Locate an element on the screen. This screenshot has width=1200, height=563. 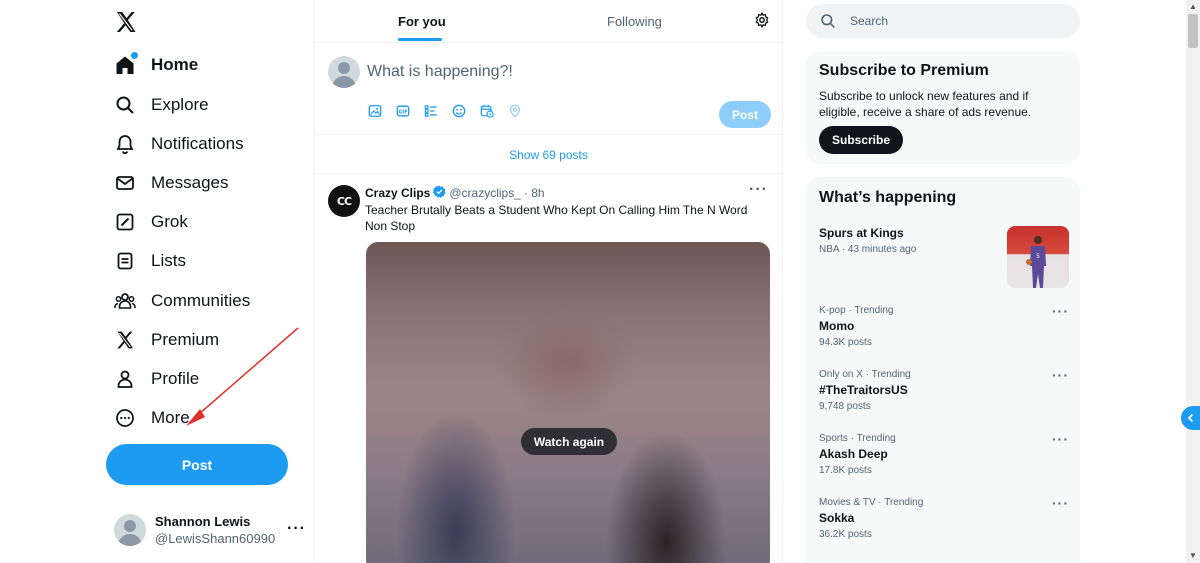
nav-item-lists: Lists is located at coordinates (150, 261).